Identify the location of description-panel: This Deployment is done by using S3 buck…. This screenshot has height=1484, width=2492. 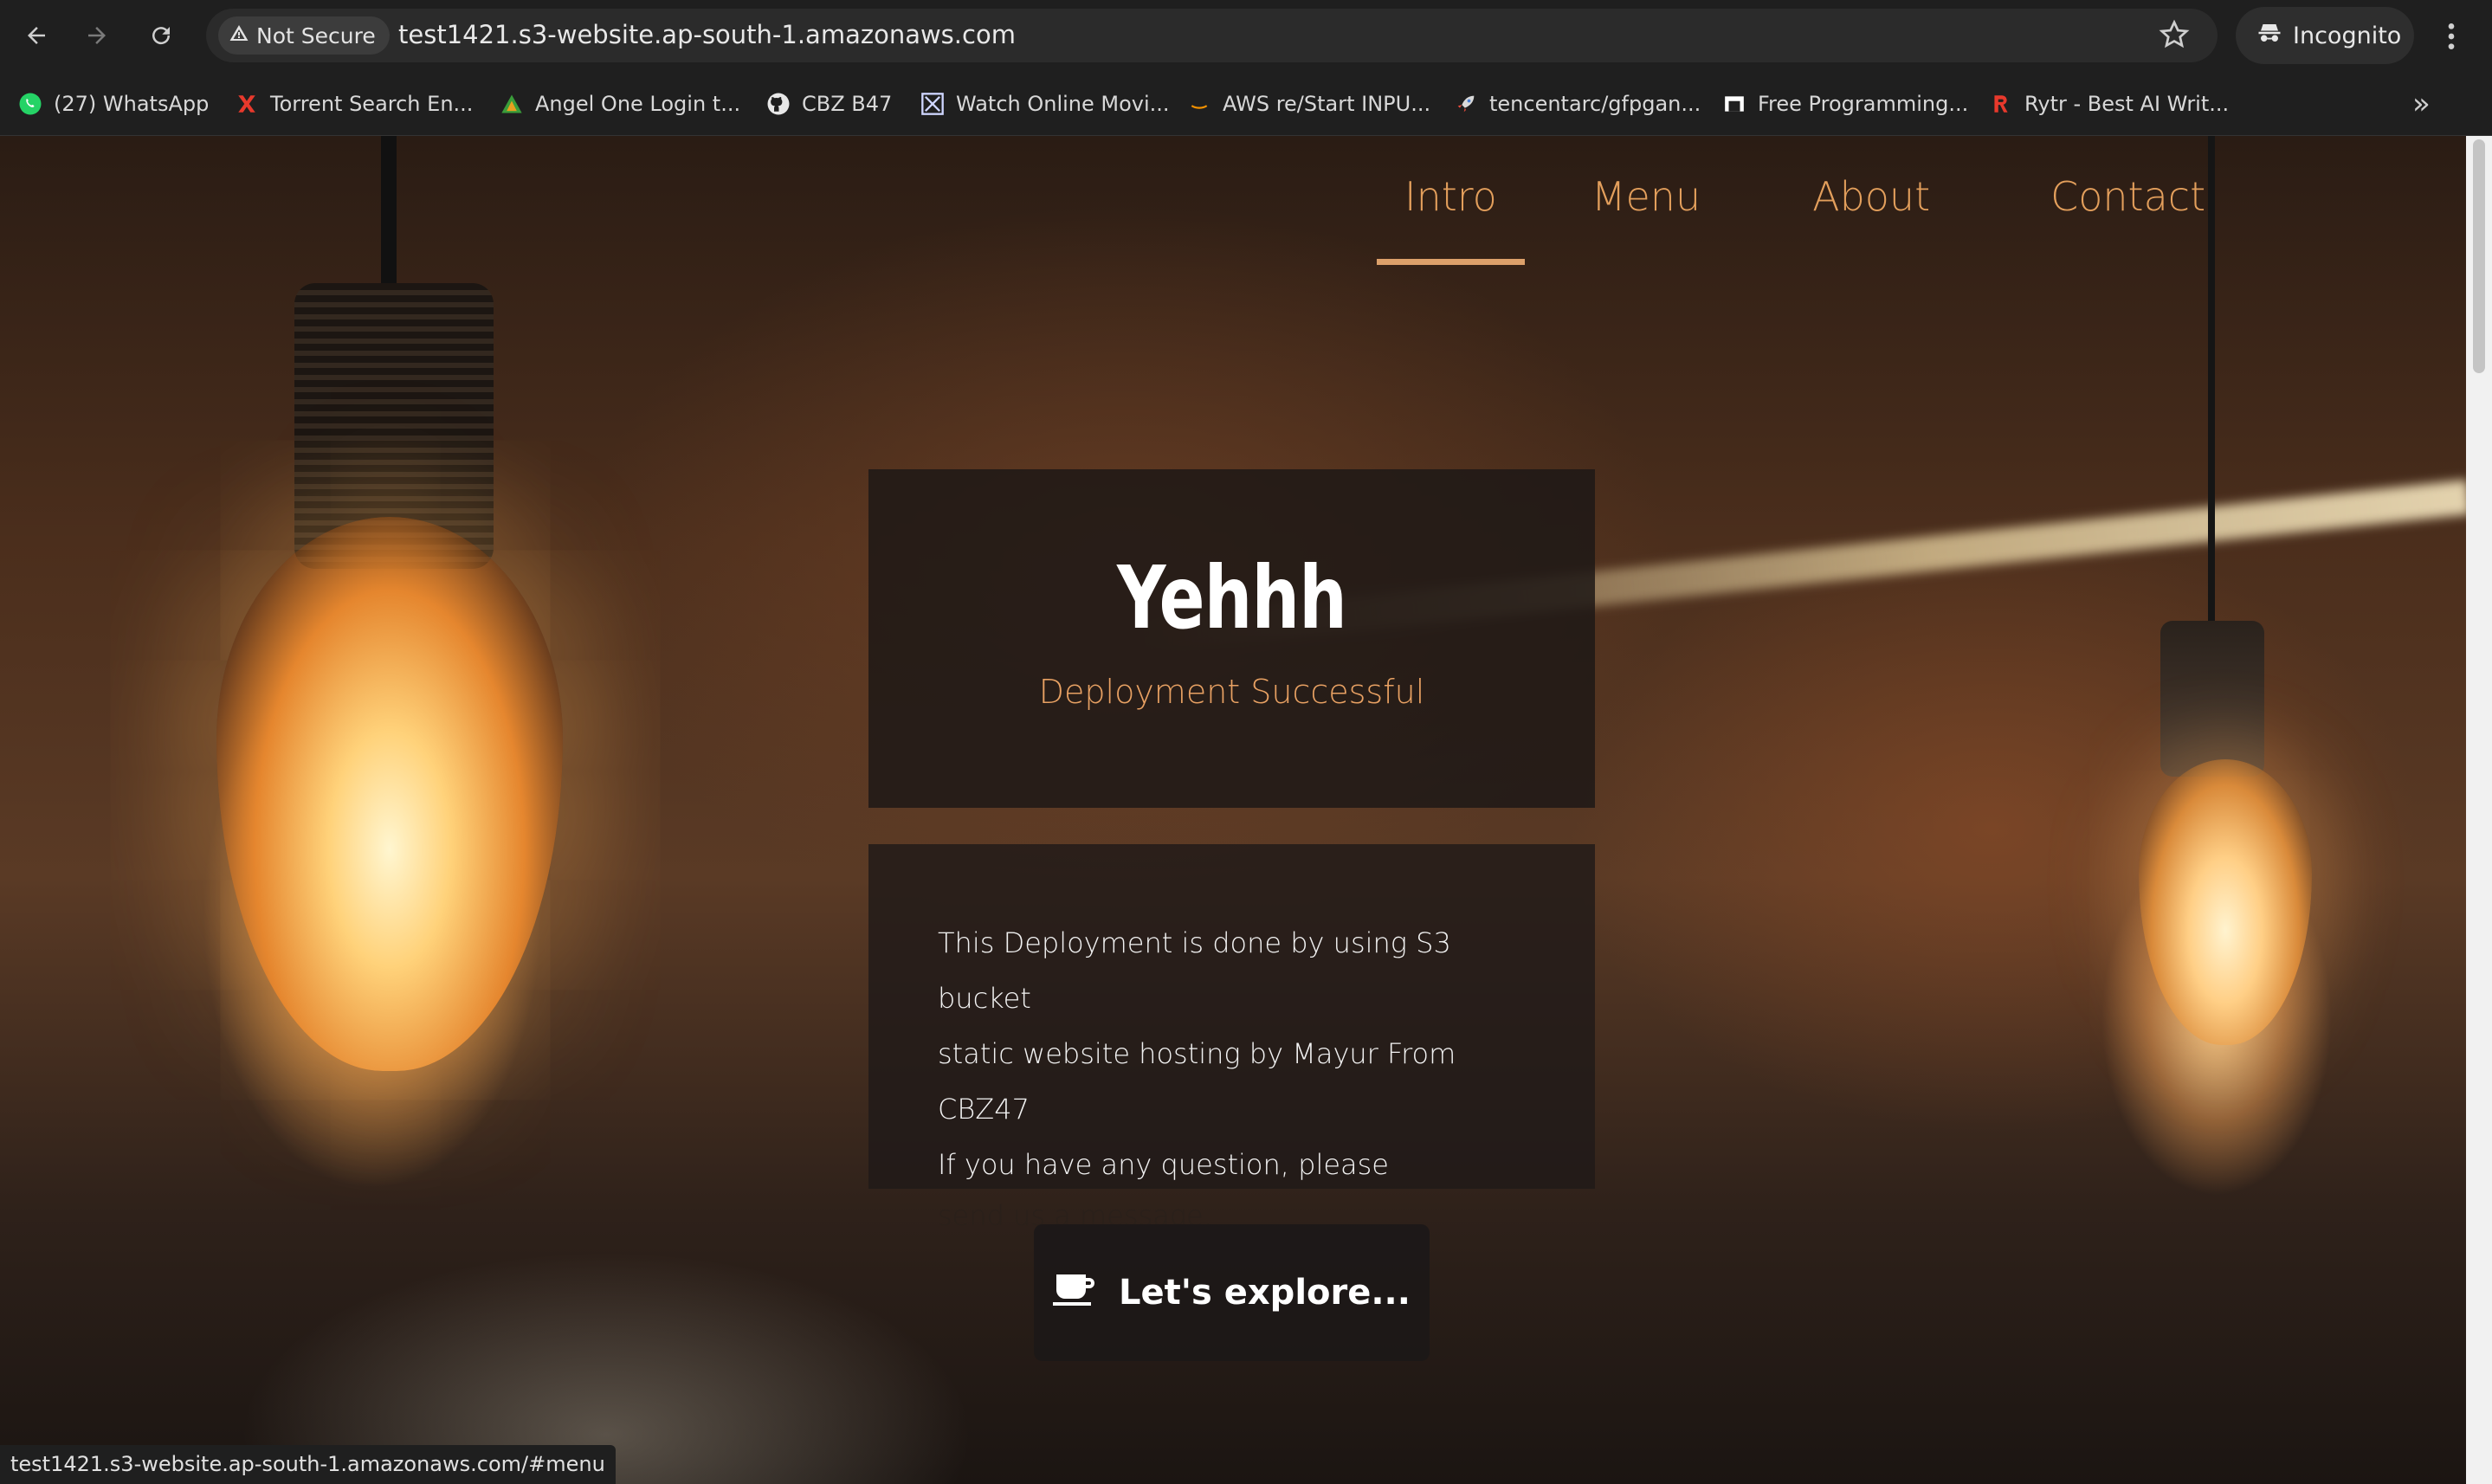
(1231, 1038).